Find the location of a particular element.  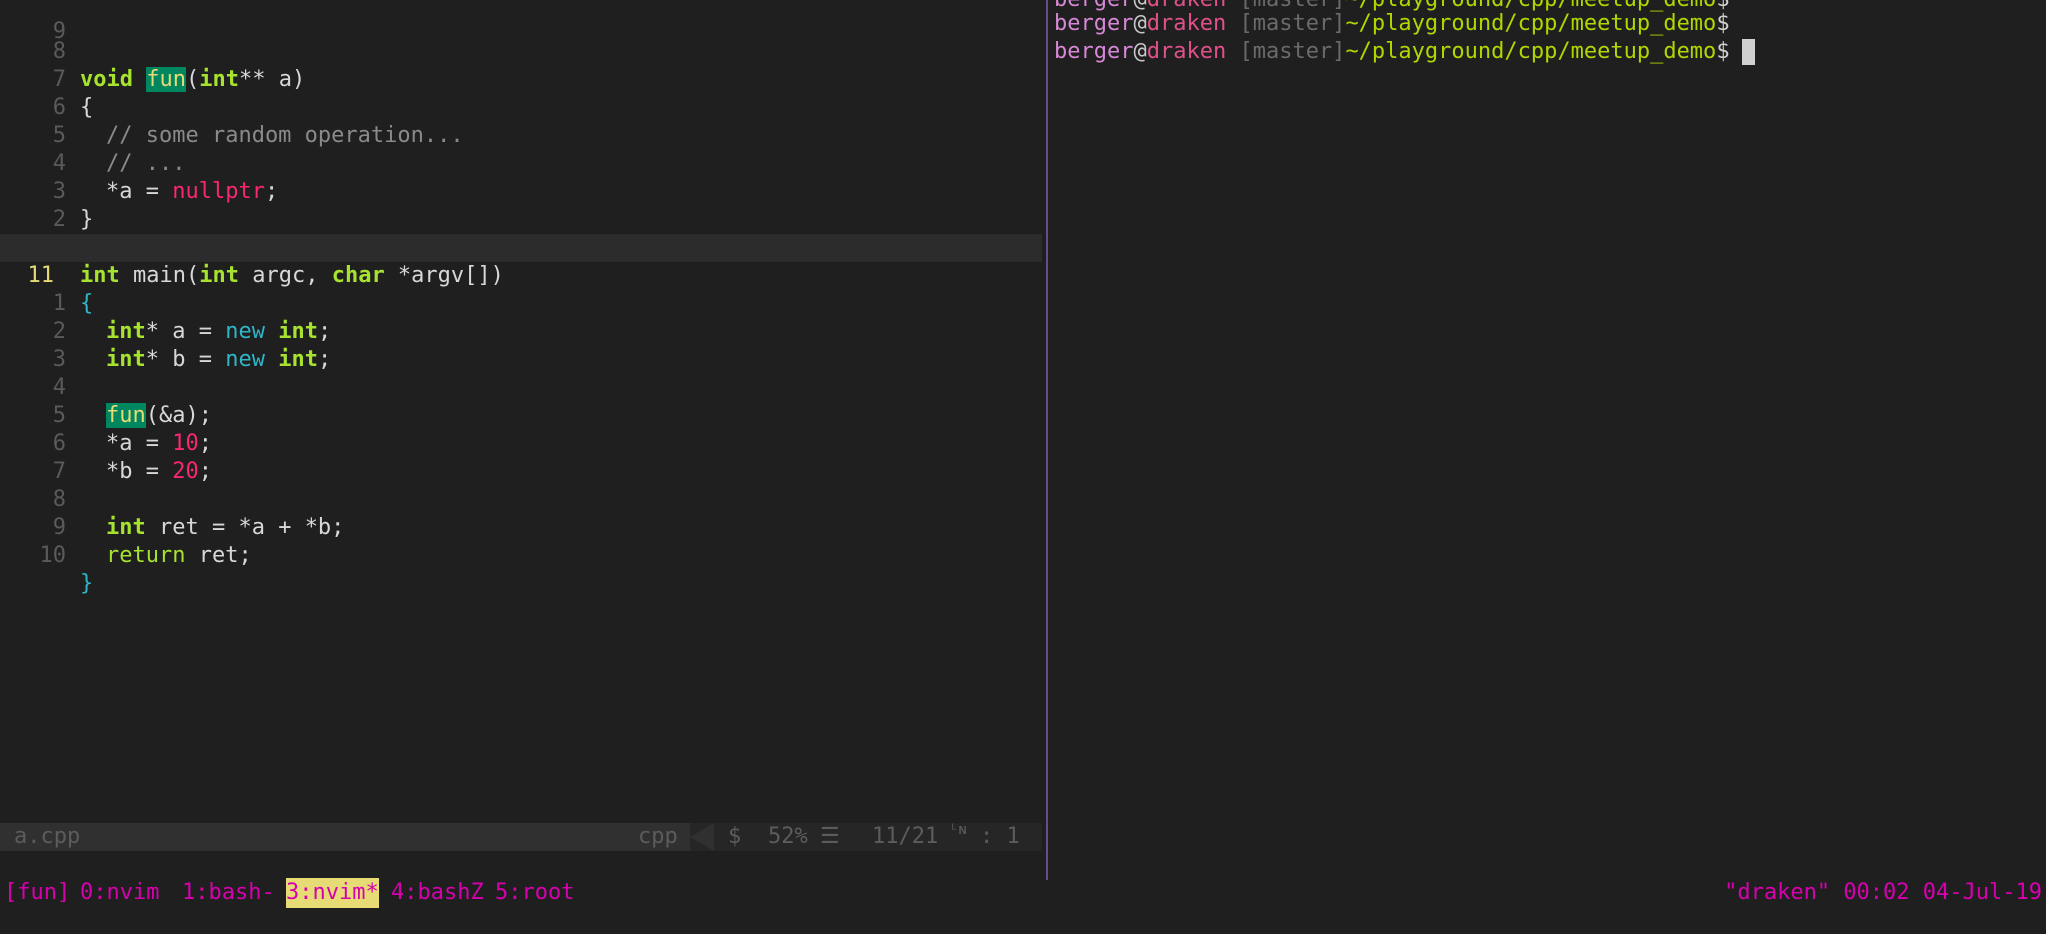

tmux-window-3-active: 3:nvim* is located at coordinates (332, 893).